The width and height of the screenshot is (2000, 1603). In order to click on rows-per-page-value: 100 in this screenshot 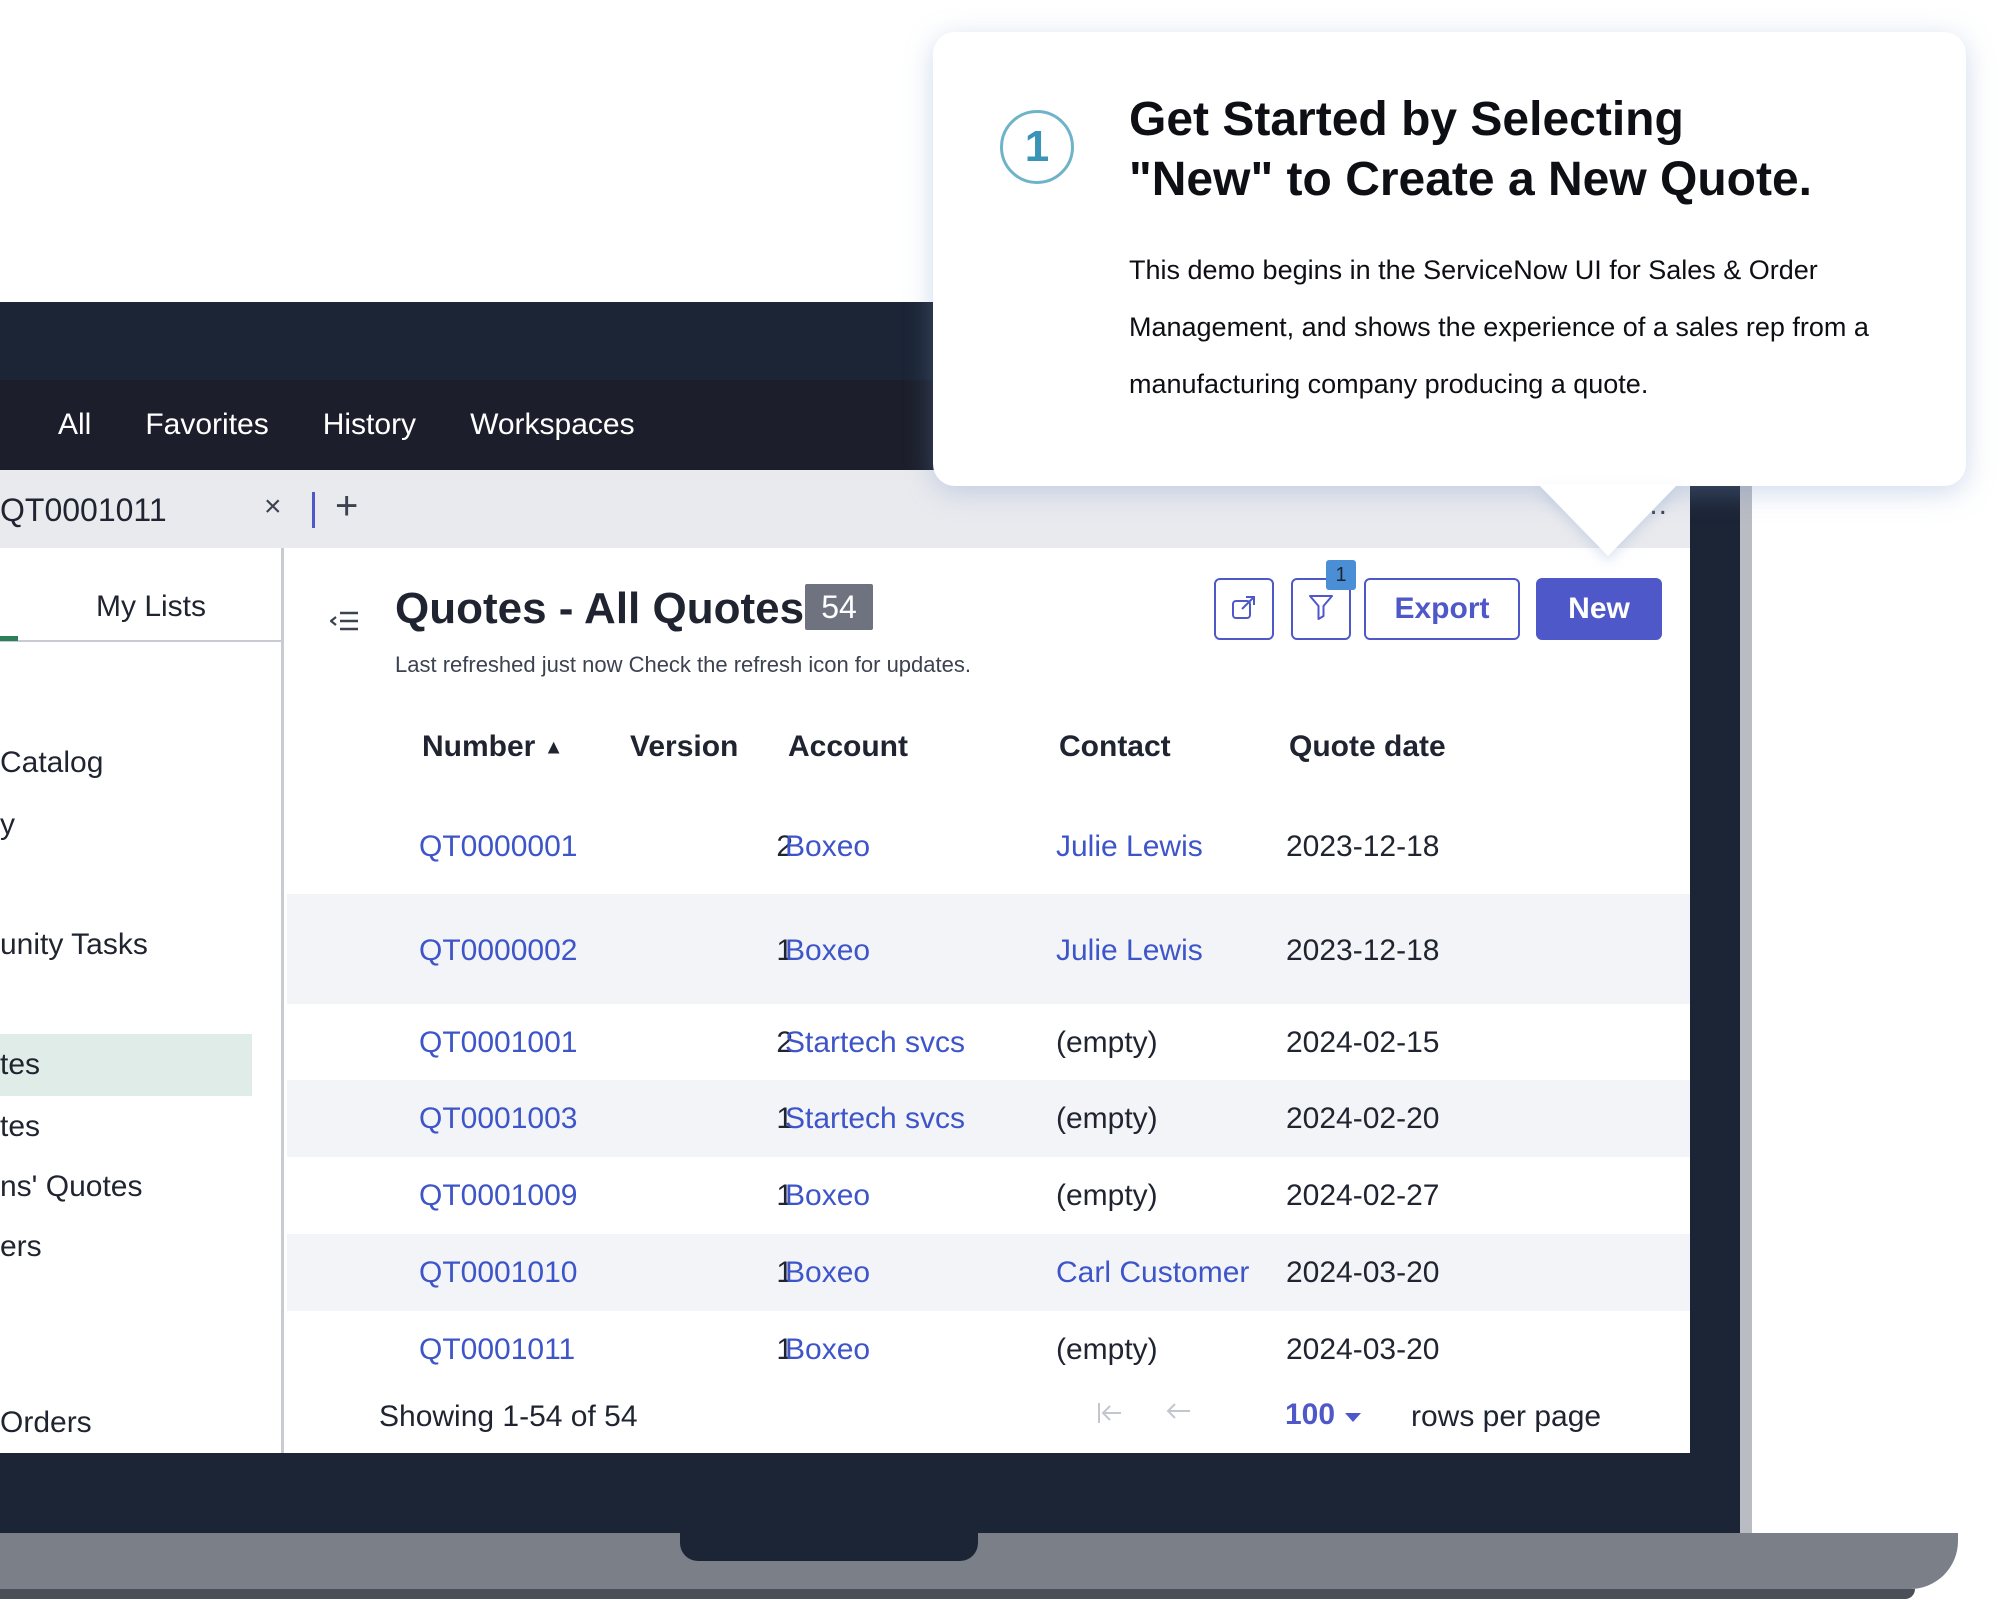, I will do `click(1310, 1414)`.